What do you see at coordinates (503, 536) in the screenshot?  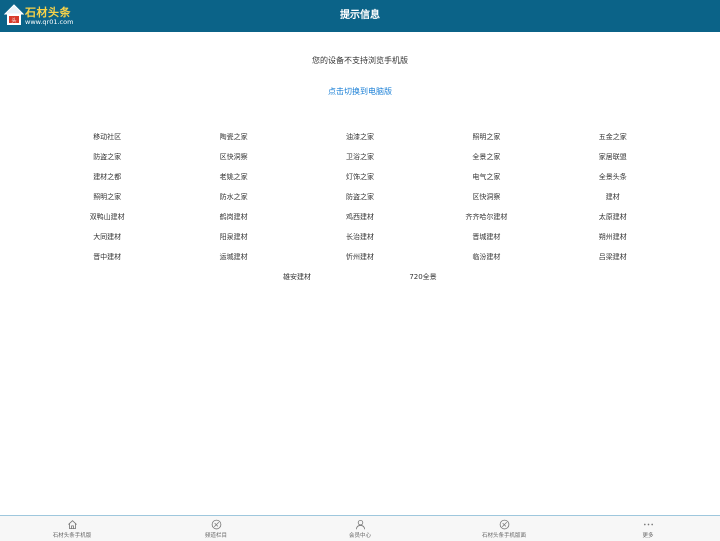 I see `nav-label: 石材头条手机版面` at bounding box center [503, 536].